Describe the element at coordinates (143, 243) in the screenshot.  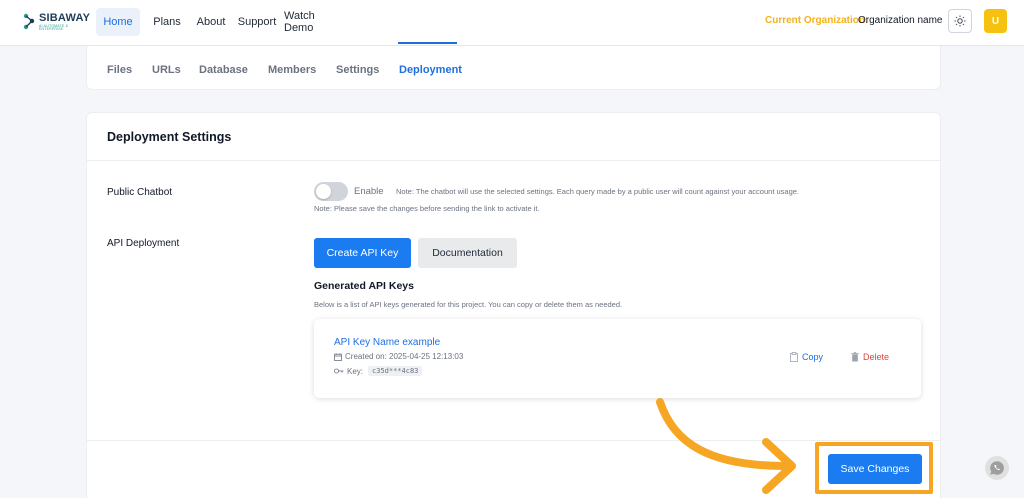
I see `api-deployment-label: API Deployment` at that location.